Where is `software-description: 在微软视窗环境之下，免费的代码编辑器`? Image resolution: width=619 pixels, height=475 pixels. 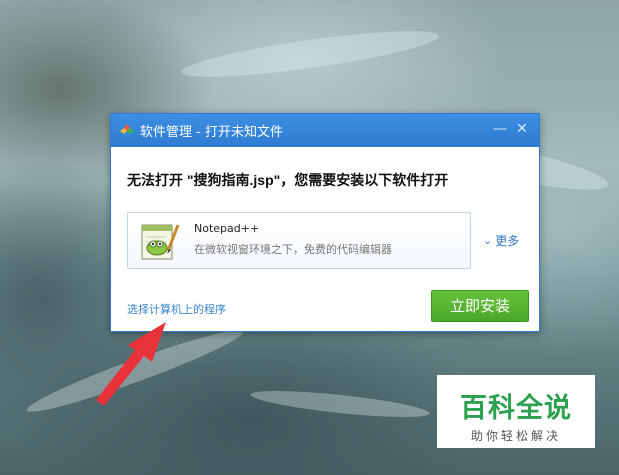 software-description: 在微软视窗环境之下，免费的代码编辑器 is located at coordinates (293, 249).